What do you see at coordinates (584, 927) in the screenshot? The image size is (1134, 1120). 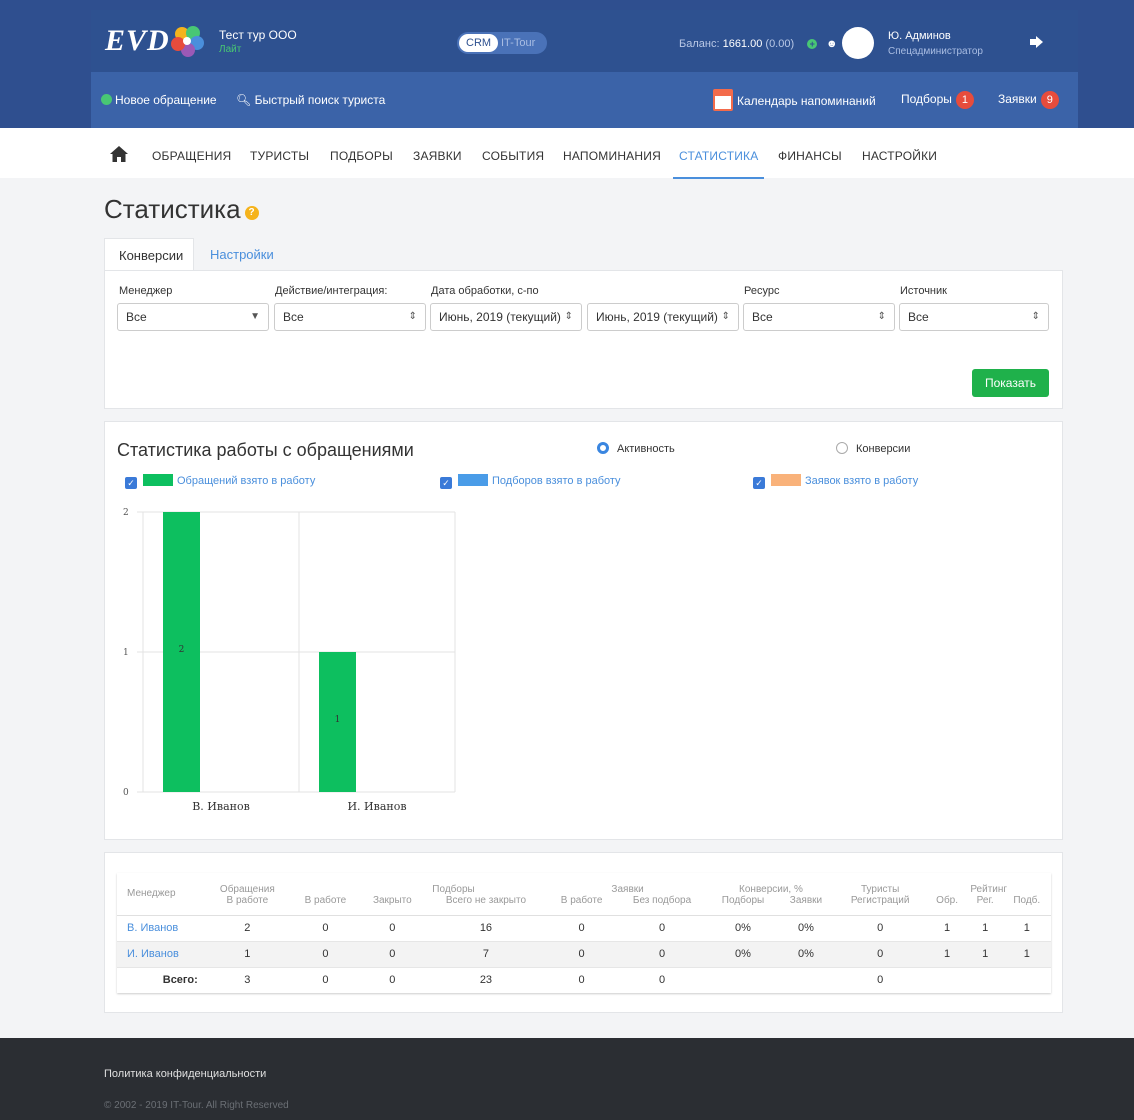 I see `table-row: В. Иванов 2 0 0 16 0 0 0% 0% 0 1 1 1` at bounding box center [584, 927].